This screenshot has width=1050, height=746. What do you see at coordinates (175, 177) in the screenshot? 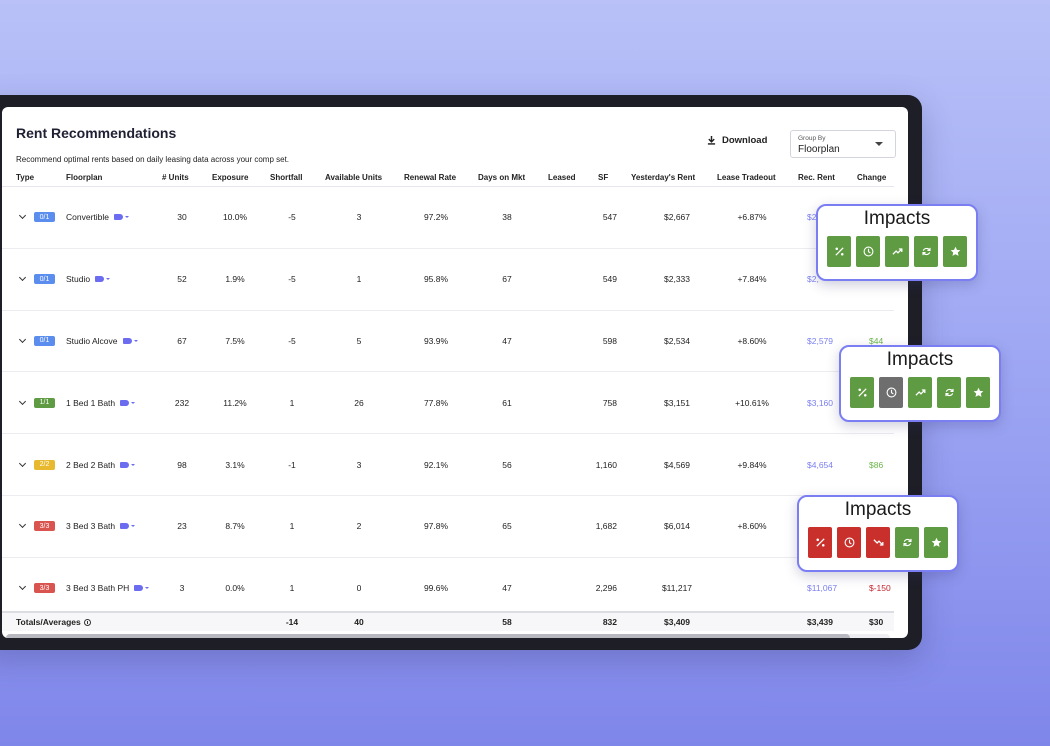
I see `col-units: # Units` at bounding box center [175, 177].